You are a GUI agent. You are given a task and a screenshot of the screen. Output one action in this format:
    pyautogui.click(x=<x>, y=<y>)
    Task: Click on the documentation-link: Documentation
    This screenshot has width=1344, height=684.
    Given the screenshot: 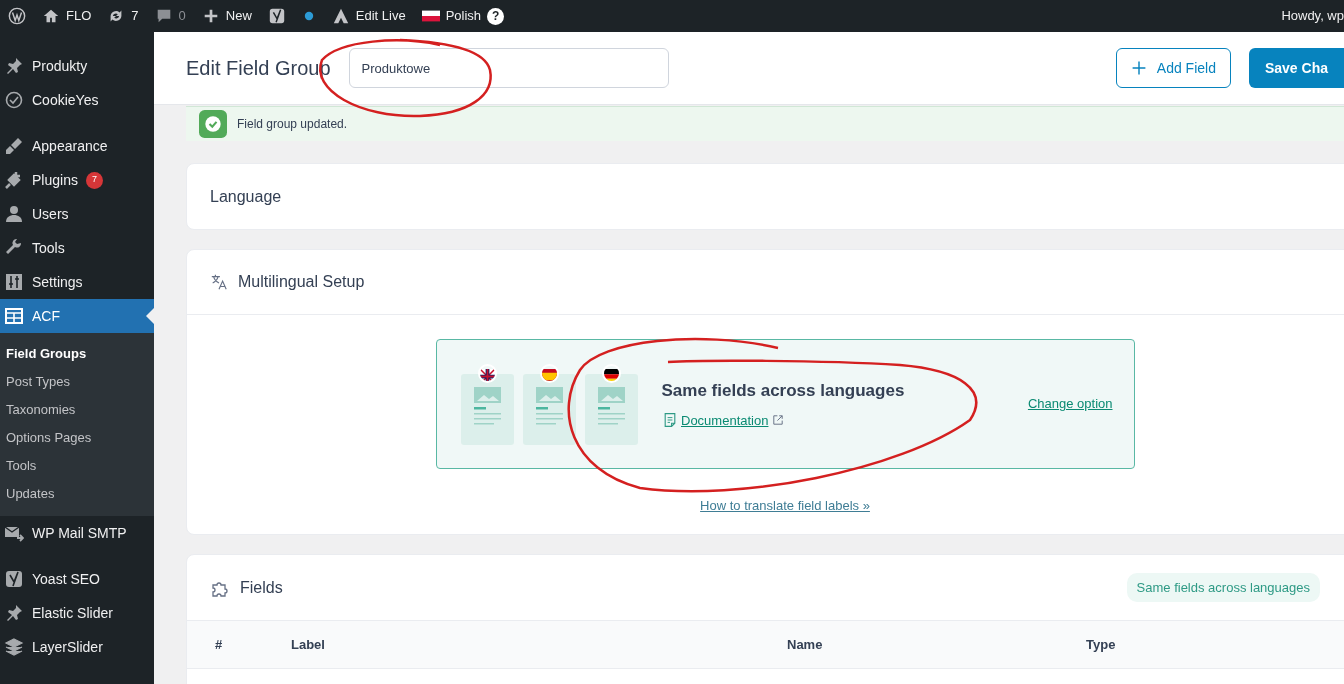 What is the action you would take?
    pyautogui.click(x=725, y=420)
    